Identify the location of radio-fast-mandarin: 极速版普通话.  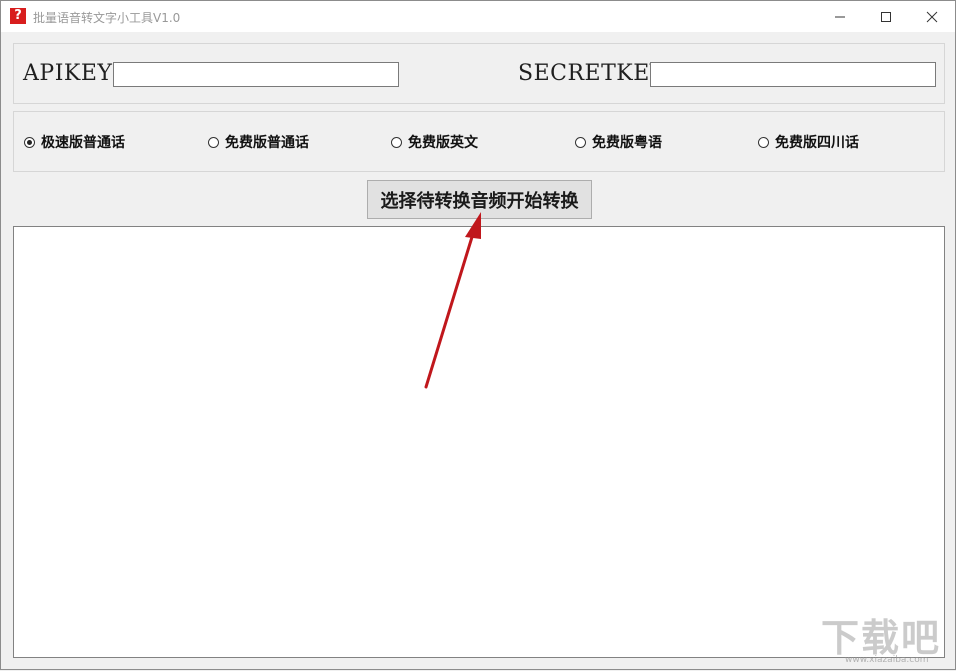
(74, 142).